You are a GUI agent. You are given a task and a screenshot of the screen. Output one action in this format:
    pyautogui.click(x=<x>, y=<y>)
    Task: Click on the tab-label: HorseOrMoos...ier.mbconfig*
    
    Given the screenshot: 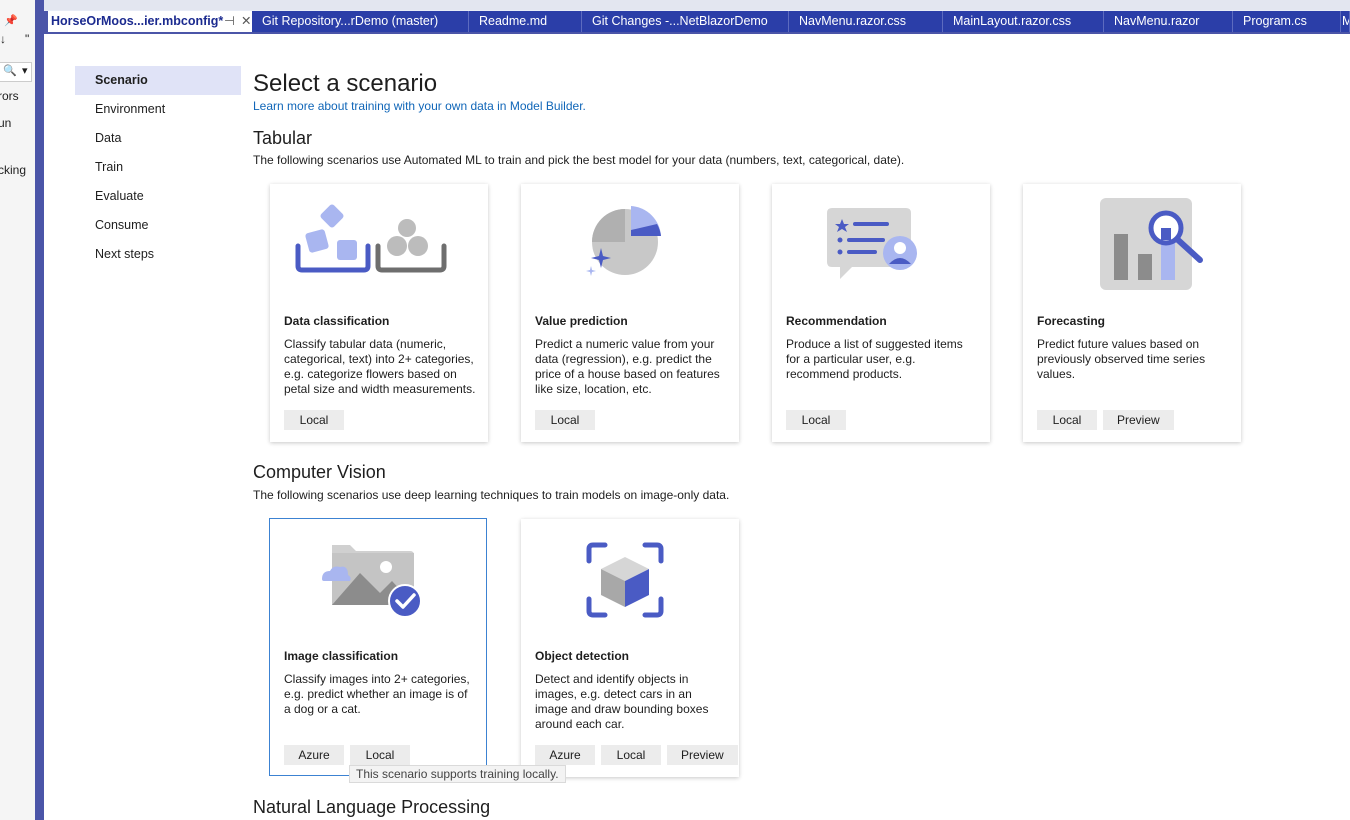 What is the action you would take?
    pyautogui.click(x=137, y=21)
    